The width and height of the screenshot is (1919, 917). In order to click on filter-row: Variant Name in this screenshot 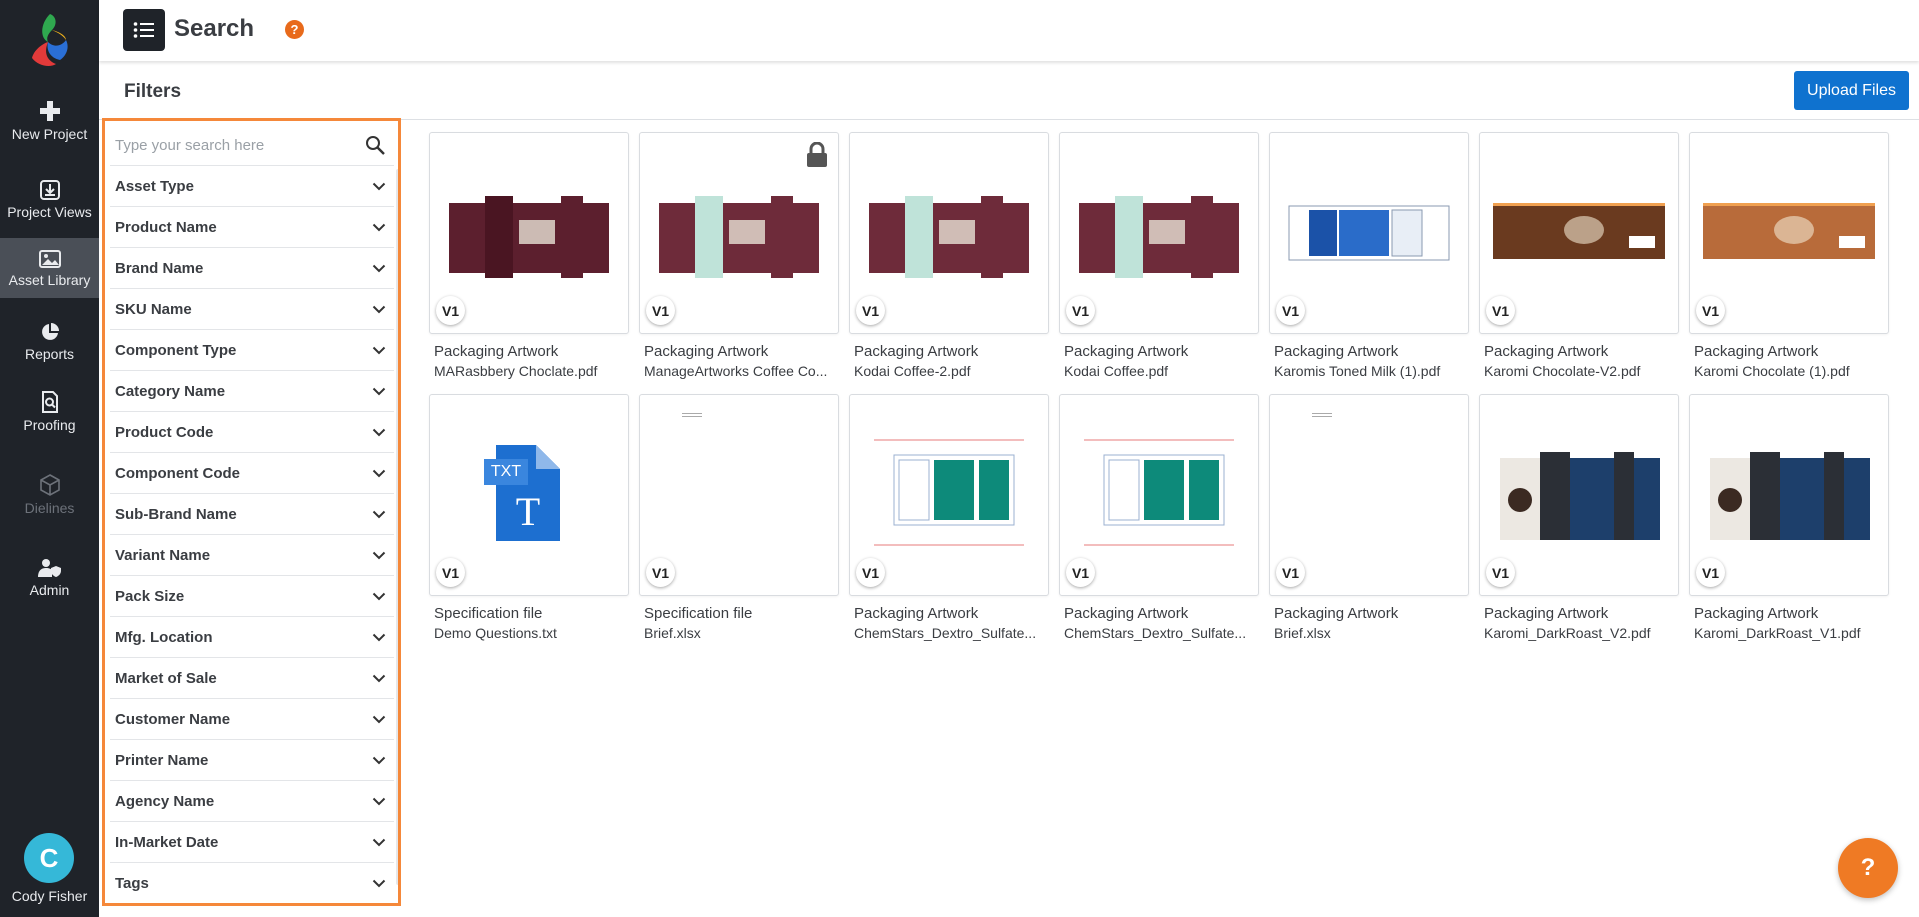, I will do `click(252, 555)`.